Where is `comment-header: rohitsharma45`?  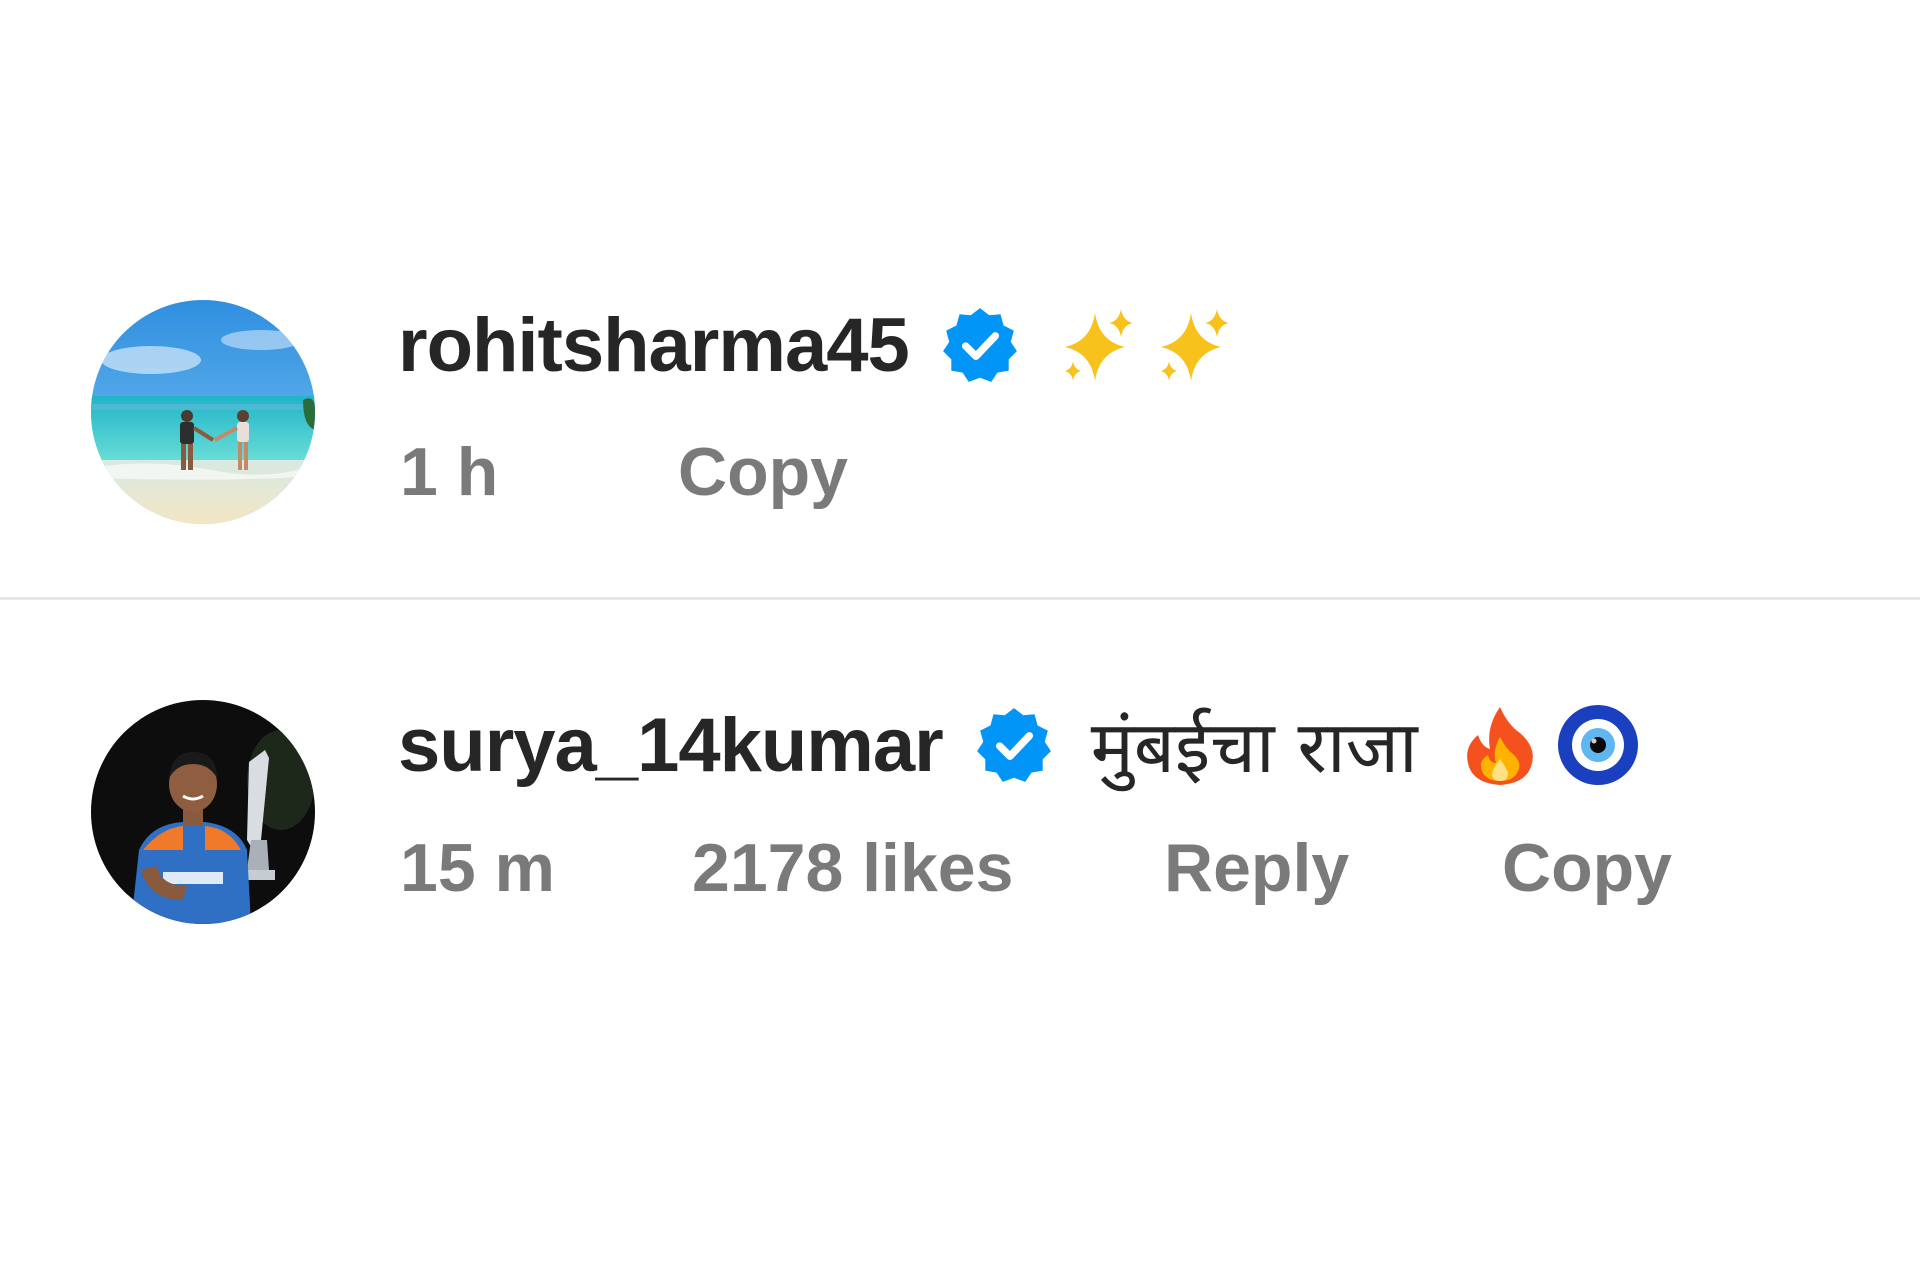 comment-header: rohitsharma45 is located at coordinates (816, 345).